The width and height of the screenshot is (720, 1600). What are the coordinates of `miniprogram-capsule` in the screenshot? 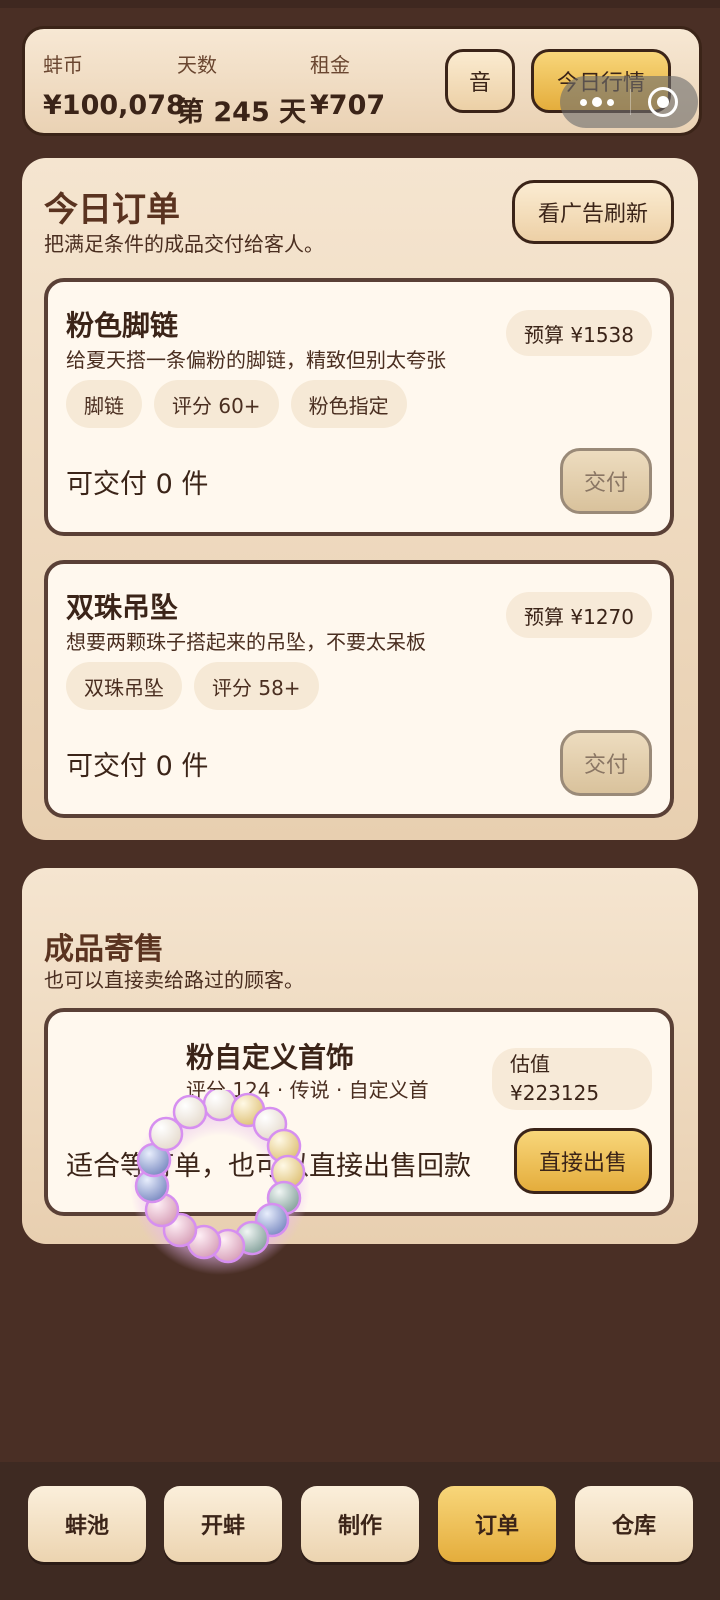 It's located at (629, 102).